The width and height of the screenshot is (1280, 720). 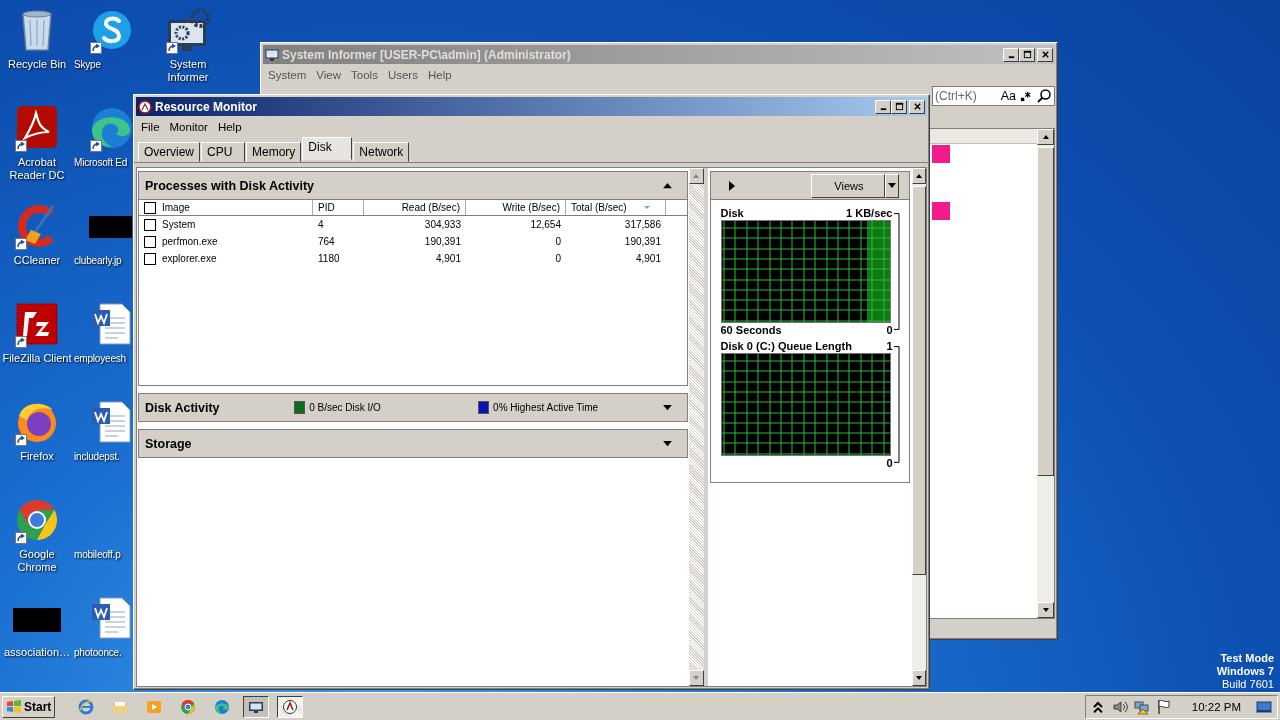 I want to click on table-cell: 1180, so click(x=329, y=258).